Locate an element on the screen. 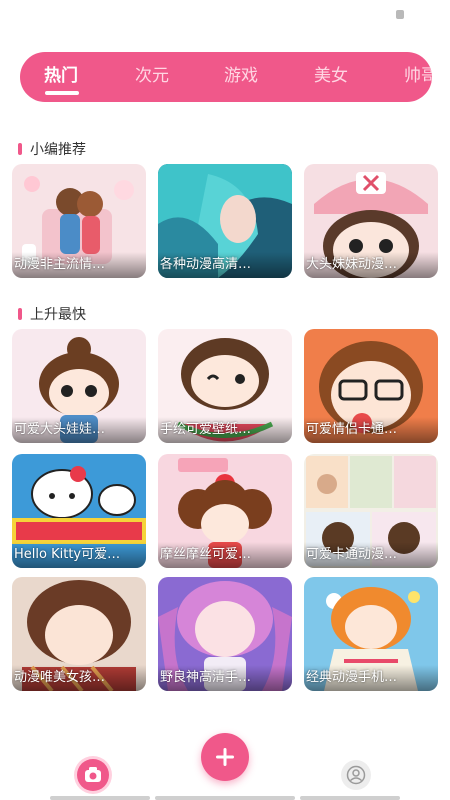 The width and height of the screenshot is (450, 800). plus-icon is located at coordinates (225, 757).